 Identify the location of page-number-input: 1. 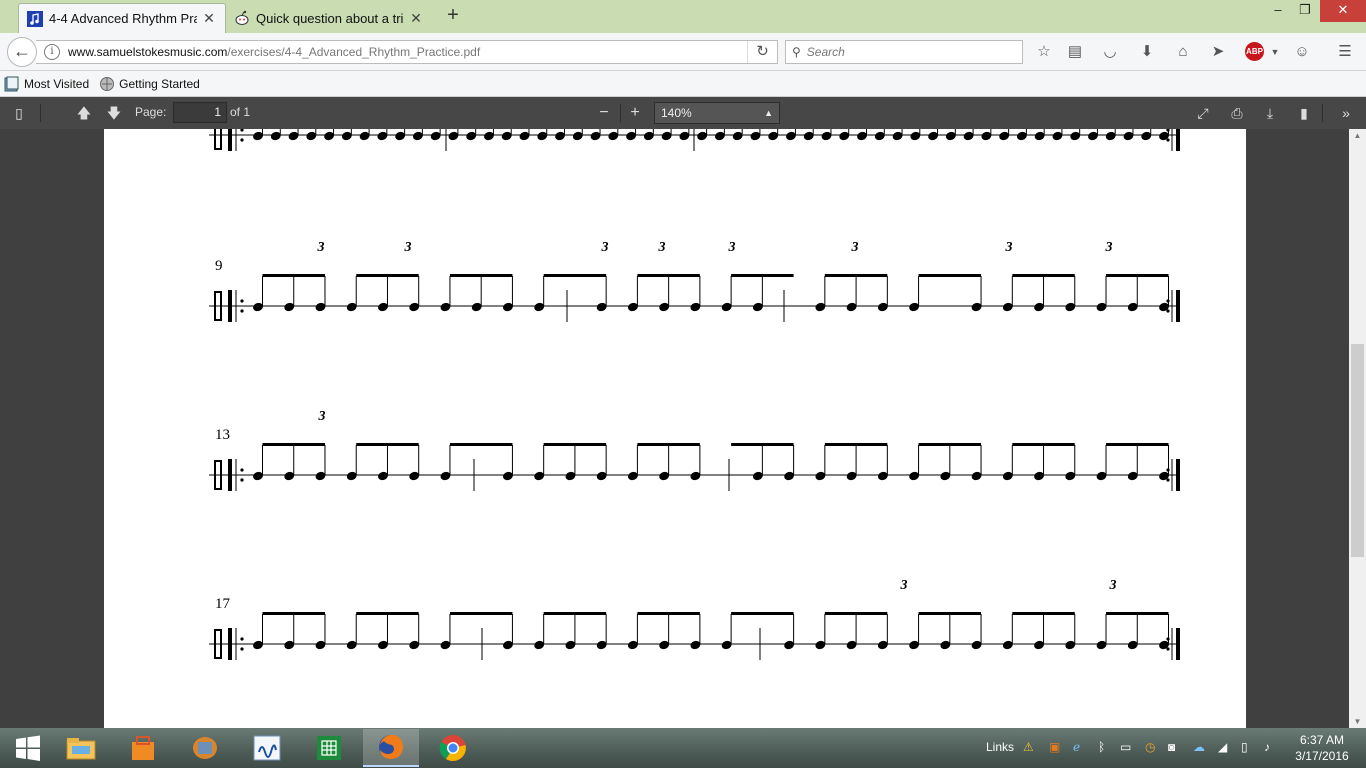
(200, 112).